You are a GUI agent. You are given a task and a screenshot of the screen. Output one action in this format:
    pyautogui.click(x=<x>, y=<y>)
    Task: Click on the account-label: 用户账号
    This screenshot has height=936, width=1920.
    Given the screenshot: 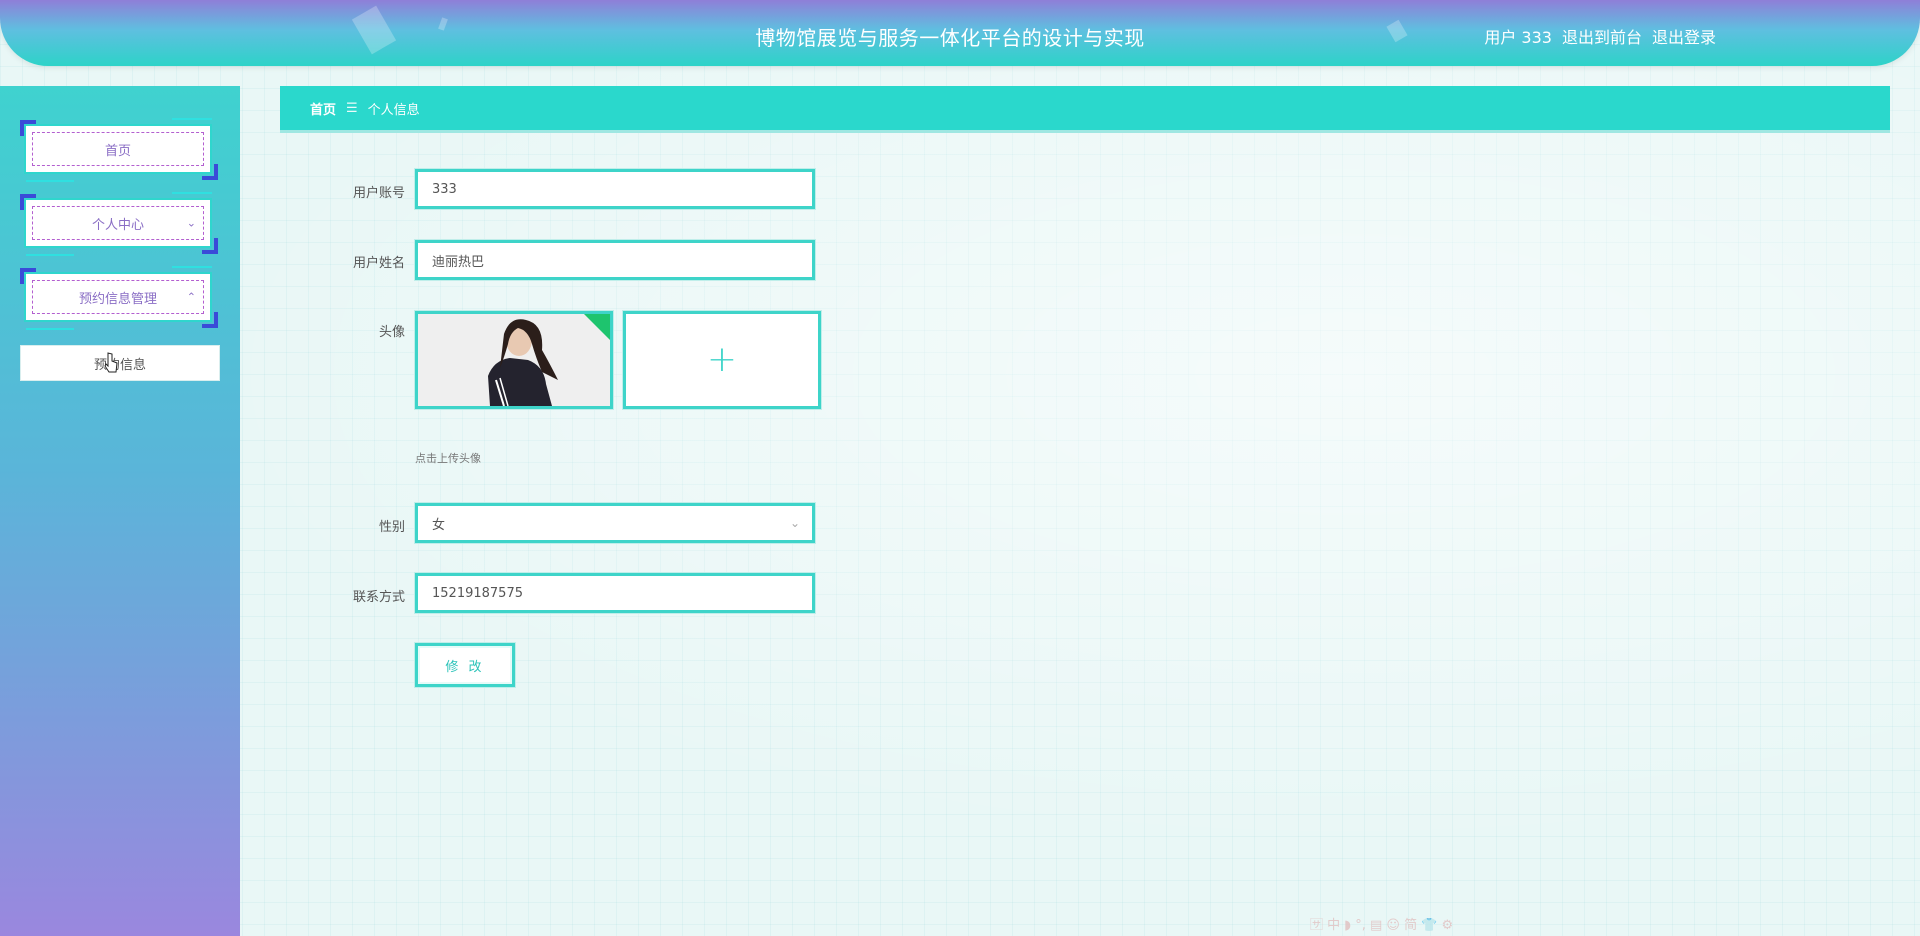 What is the action you would take?
    pyautogui.click(x=378, y=193)
    